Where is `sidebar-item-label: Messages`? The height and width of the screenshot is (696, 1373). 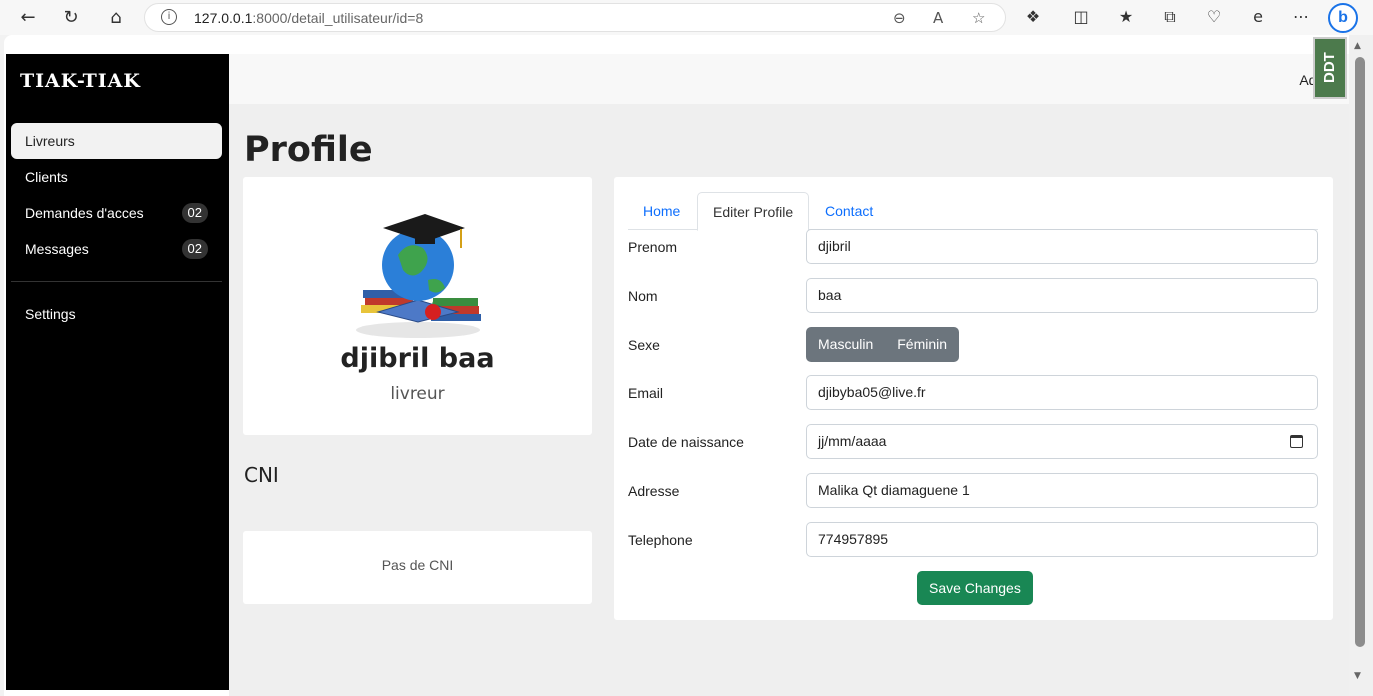 sidebar-item-label: Messages is located at coordinates (57, 249).